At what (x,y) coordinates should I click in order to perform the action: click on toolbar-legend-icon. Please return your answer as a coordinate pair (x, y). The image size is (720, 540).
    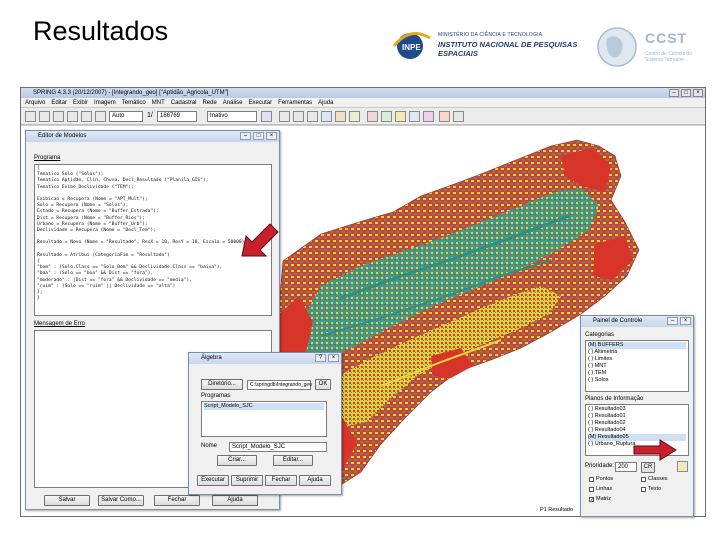
    Looking at the image, I should click on (400, 116).